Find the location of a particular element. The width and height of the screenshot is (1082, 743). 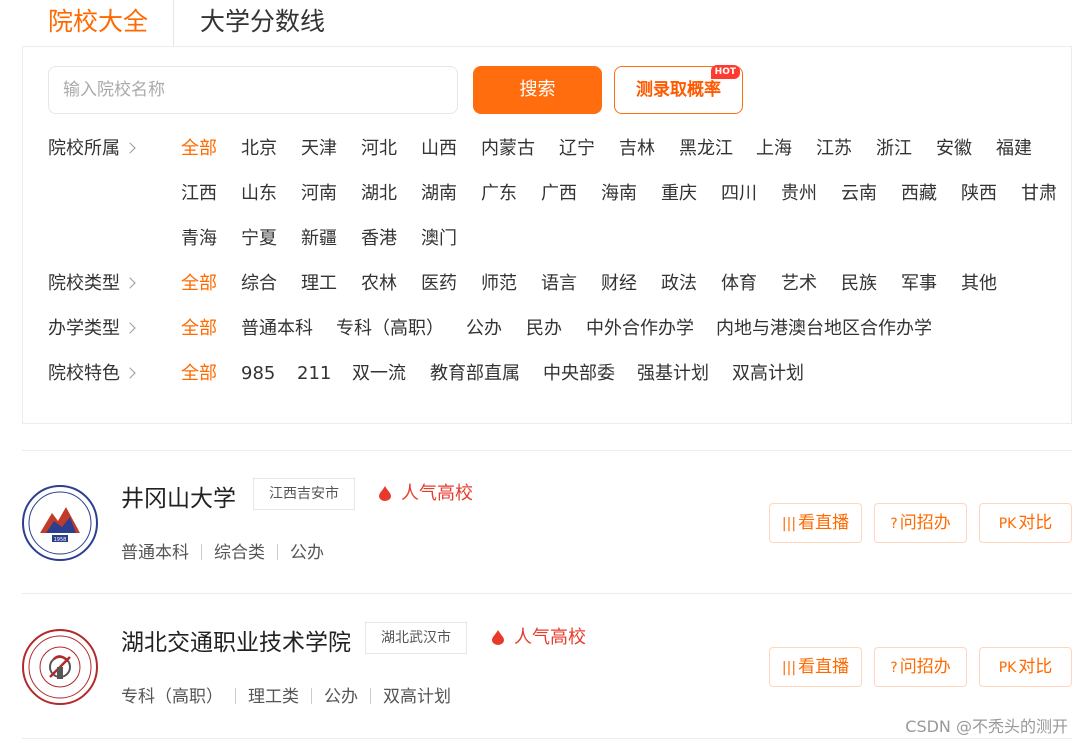

filter-option: 陕西 is located at coordinates (979, 194).